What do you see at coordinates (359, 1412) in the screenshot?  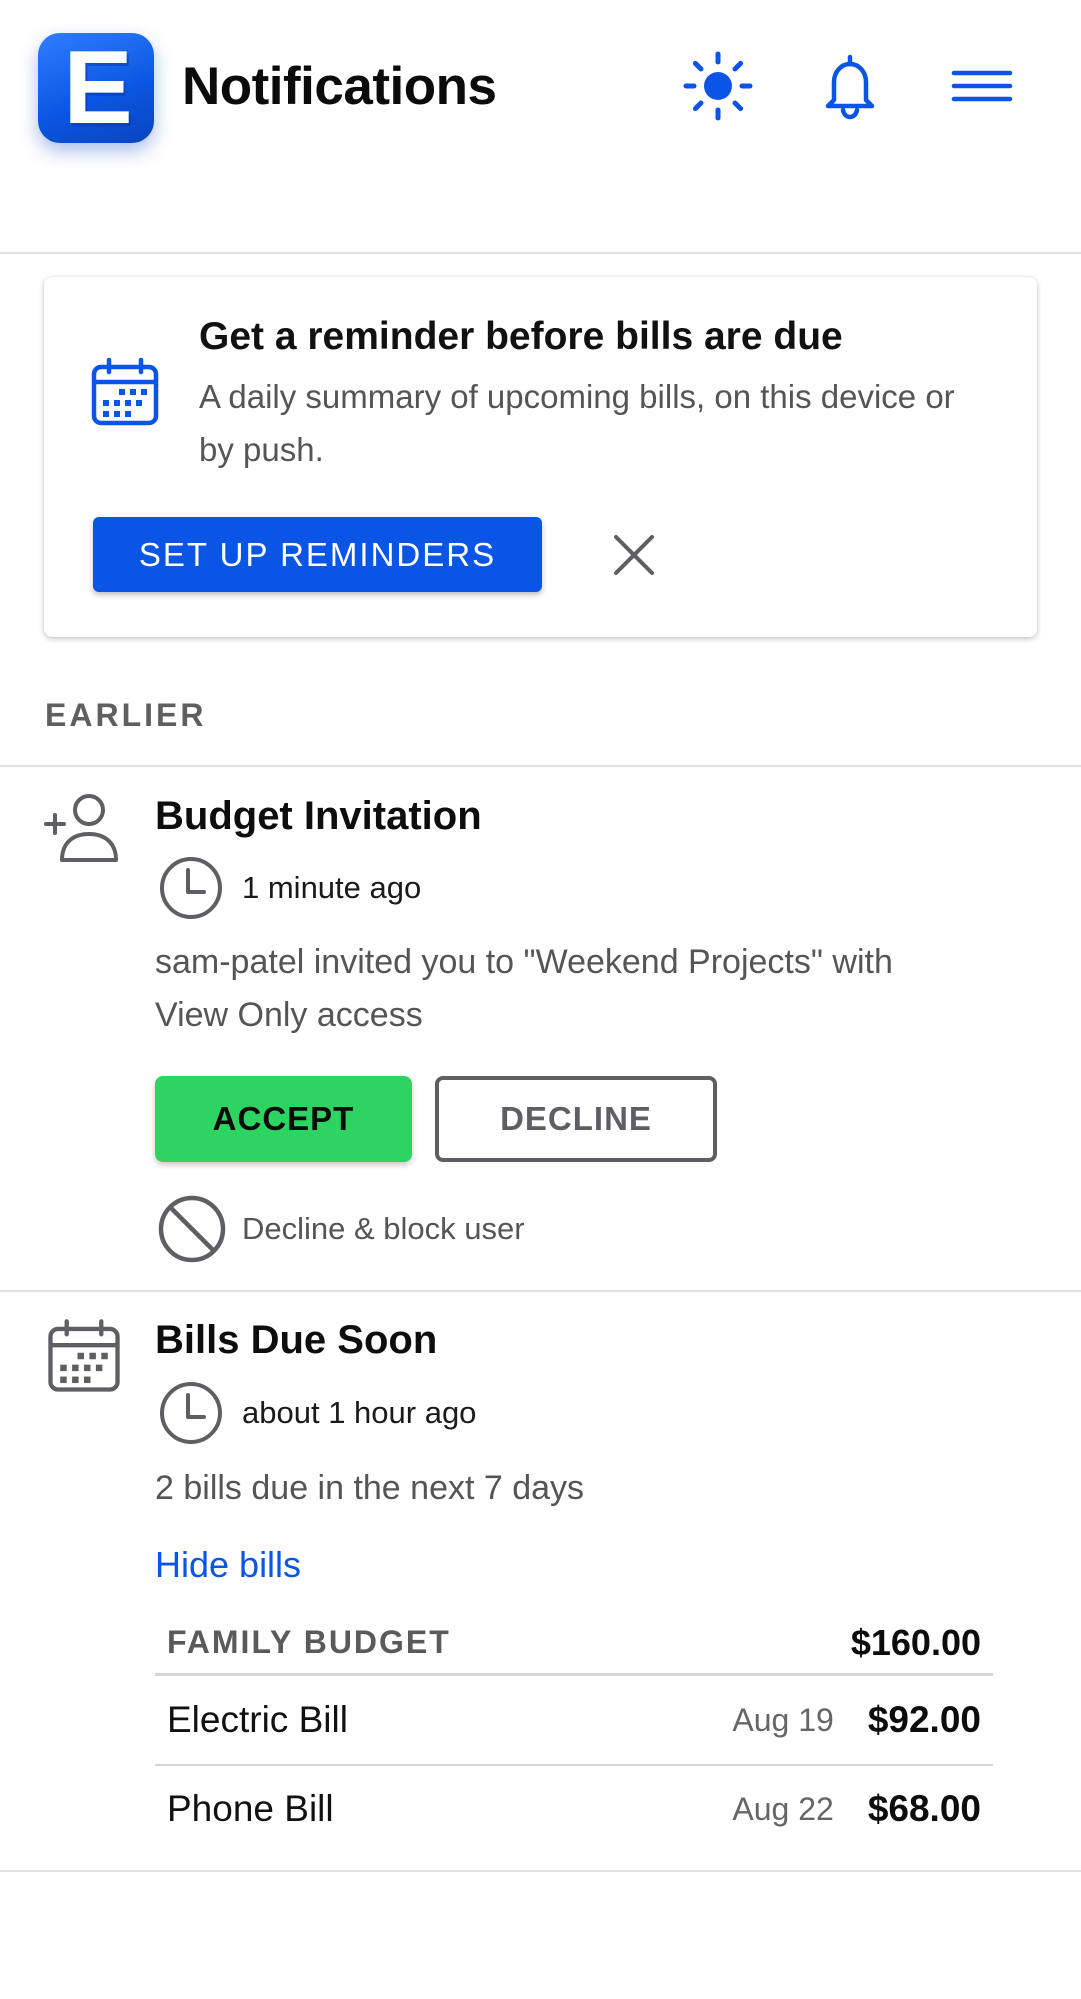 I see `time-label: about 1 hour ago` at bounding box center [359, 1412].